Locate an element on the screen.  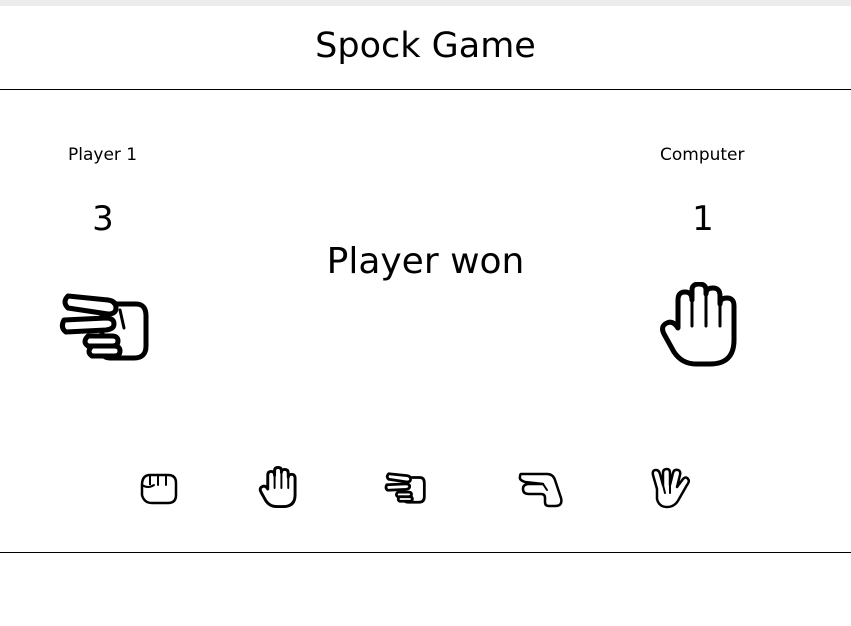
header-divider is located at coordinates (425, 89).